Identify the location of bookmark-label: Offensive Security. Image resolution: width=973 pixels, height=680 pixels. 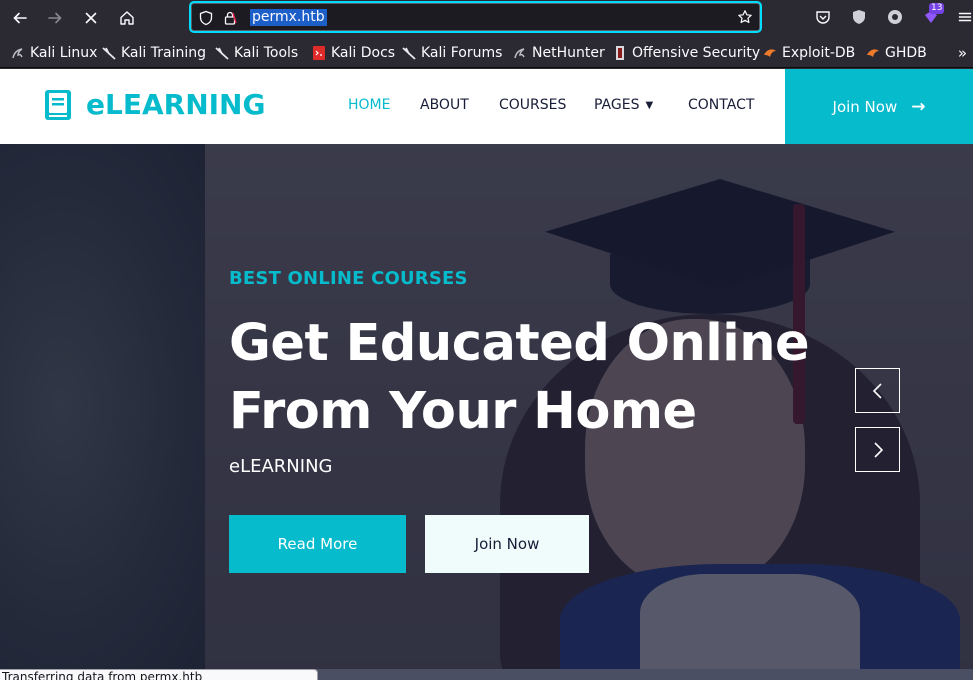
(696, 53).